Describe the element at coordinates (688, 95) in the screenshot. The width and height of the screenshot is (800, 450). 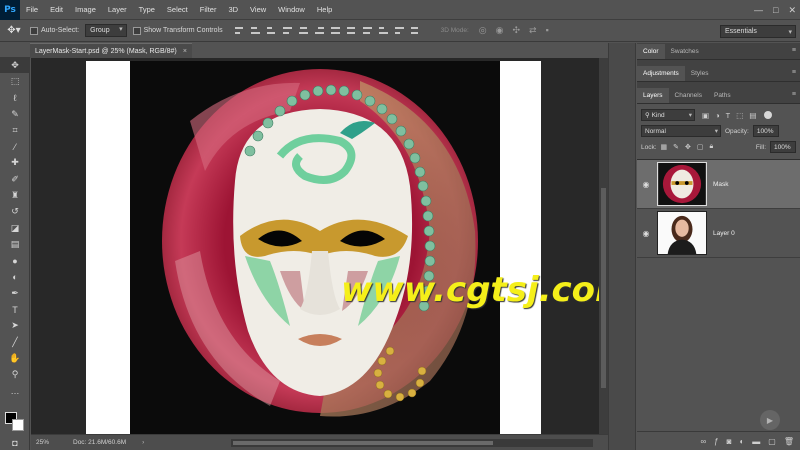
I see `tab-channels: Channels` at that location.